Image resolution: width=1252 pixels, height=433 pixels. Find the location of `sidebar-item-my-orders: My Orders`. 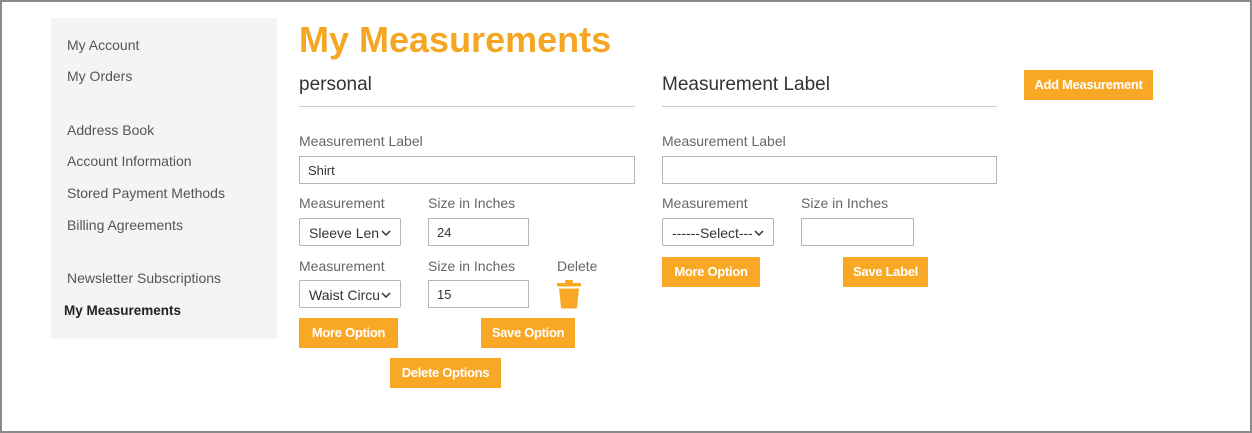

sidebar-item-my-orders: My Orders is located at coordinates (99, 76).